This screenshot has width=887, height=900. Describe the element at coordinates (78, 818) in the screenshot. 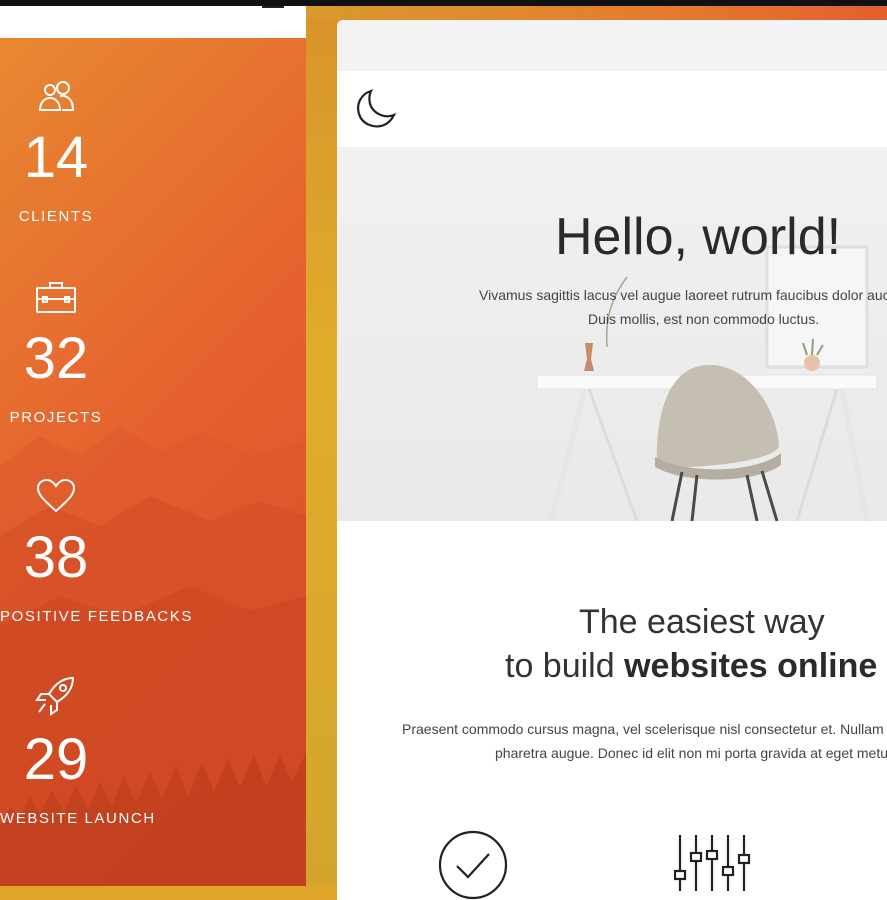

I see `stat-label: WEBSITE LAUNCH` at that location.